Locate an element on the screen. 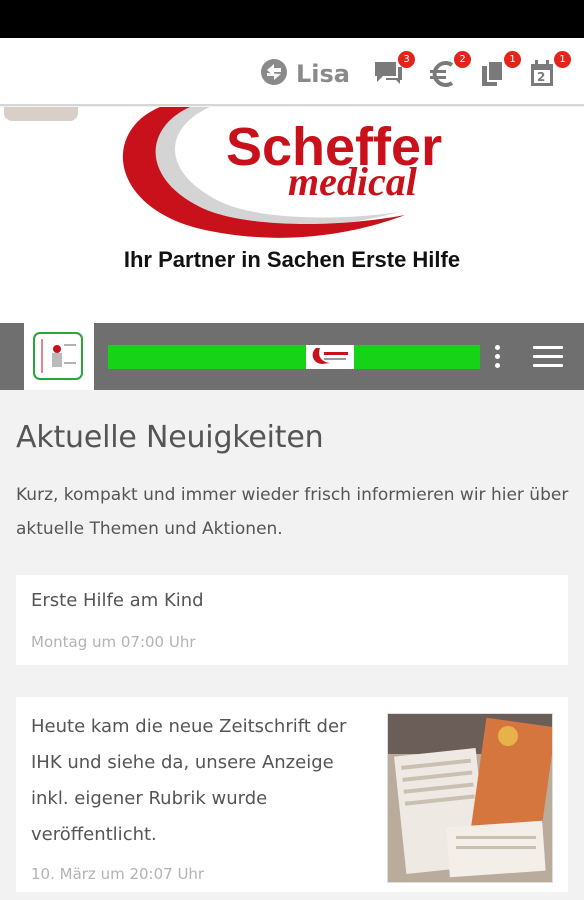 The height and width of the screenshot is (900, 584). user-switch: Lisa is located at coordinates (305, 74).